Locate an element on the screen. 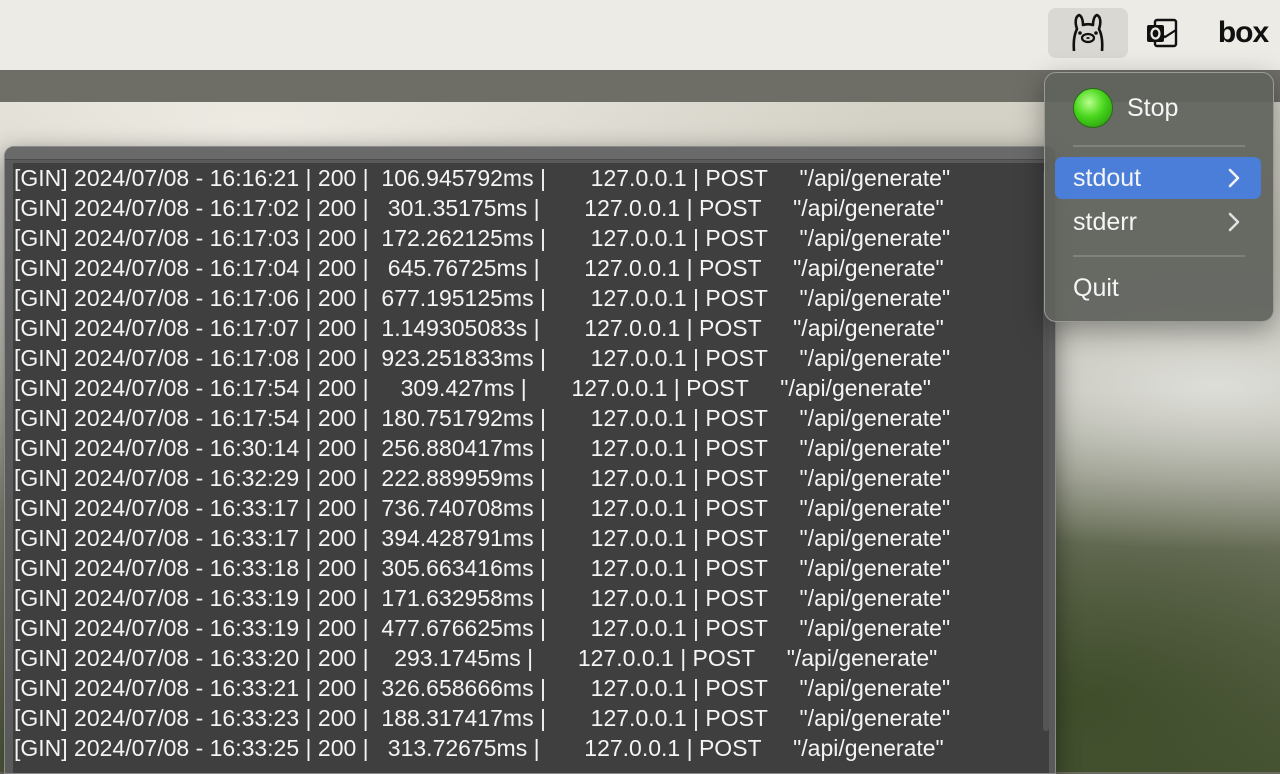 The width and height of the screenshot is (1280, 774). menu-bar: box is located at coordinates (640, 35).